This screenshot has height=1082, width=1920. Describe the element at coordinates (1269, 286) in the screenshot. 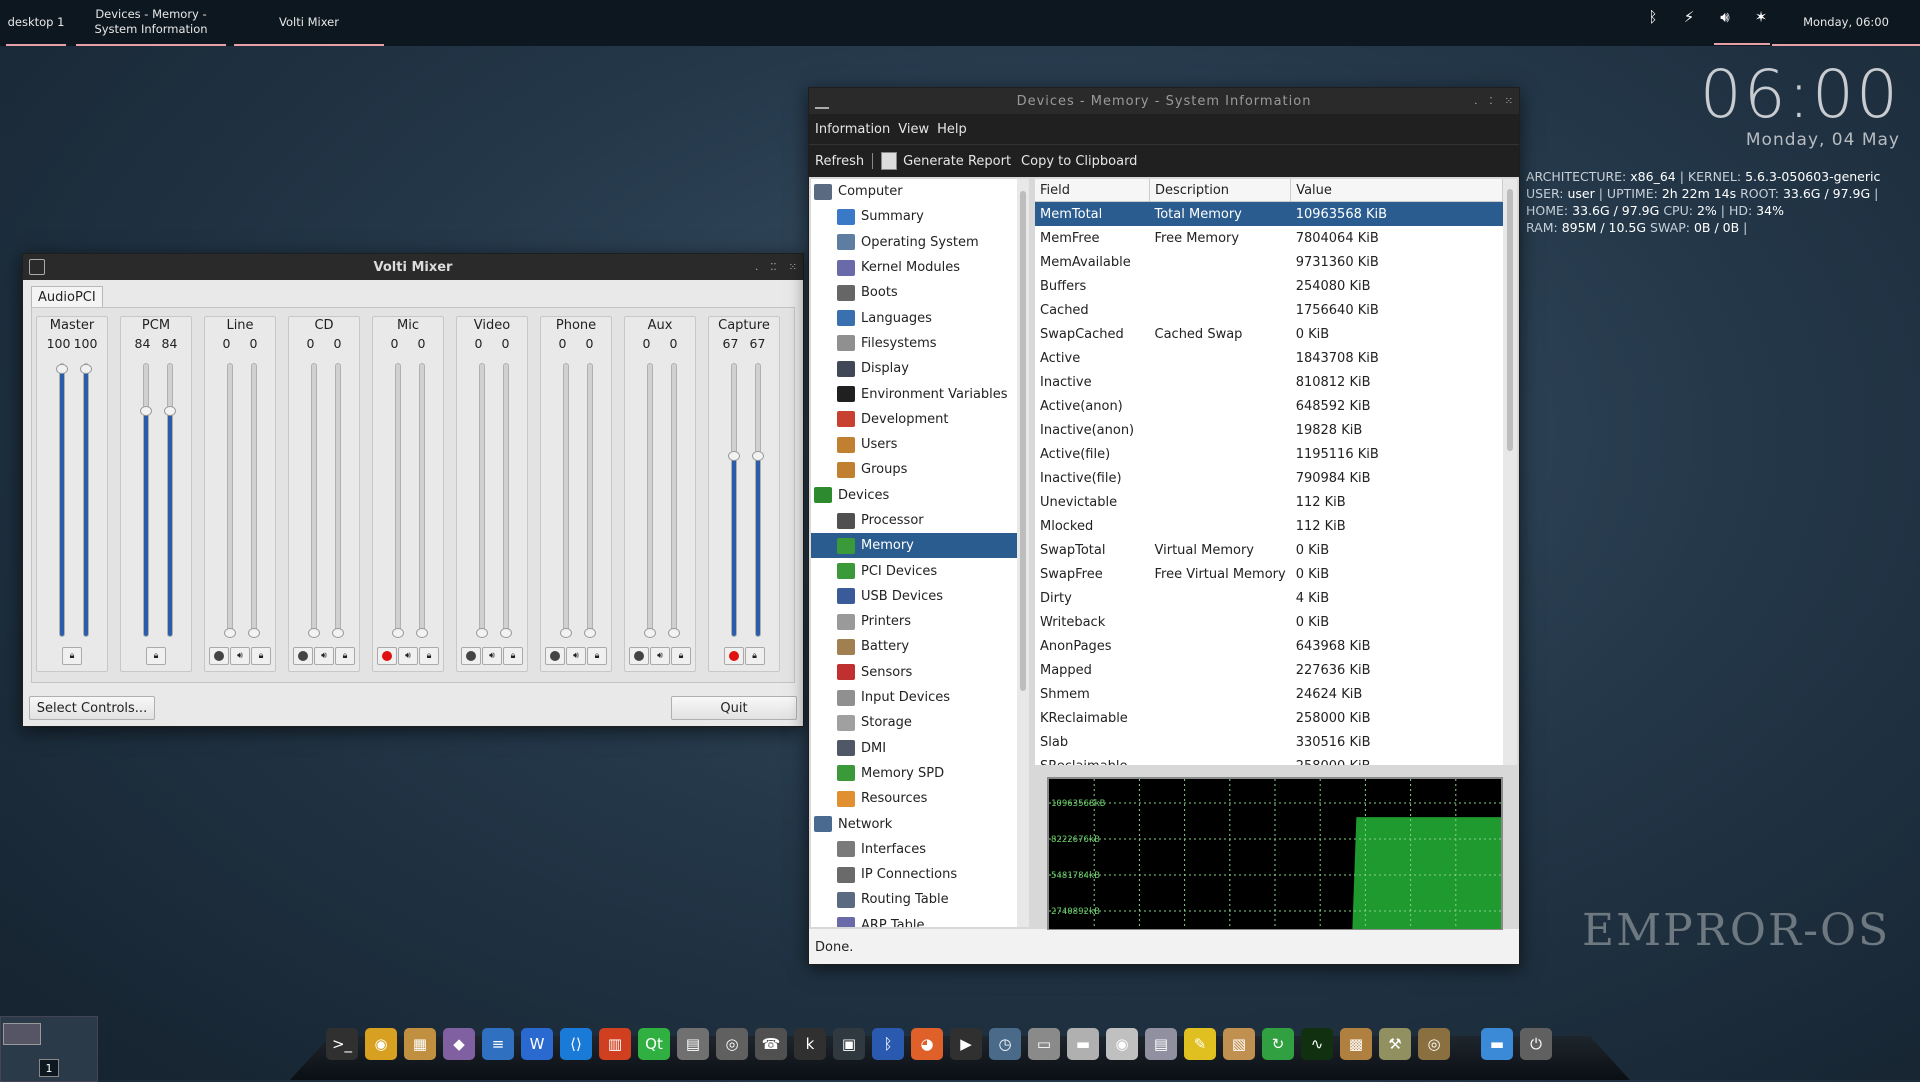

I see `table-row: Buffers 254080 KiB` at that location.